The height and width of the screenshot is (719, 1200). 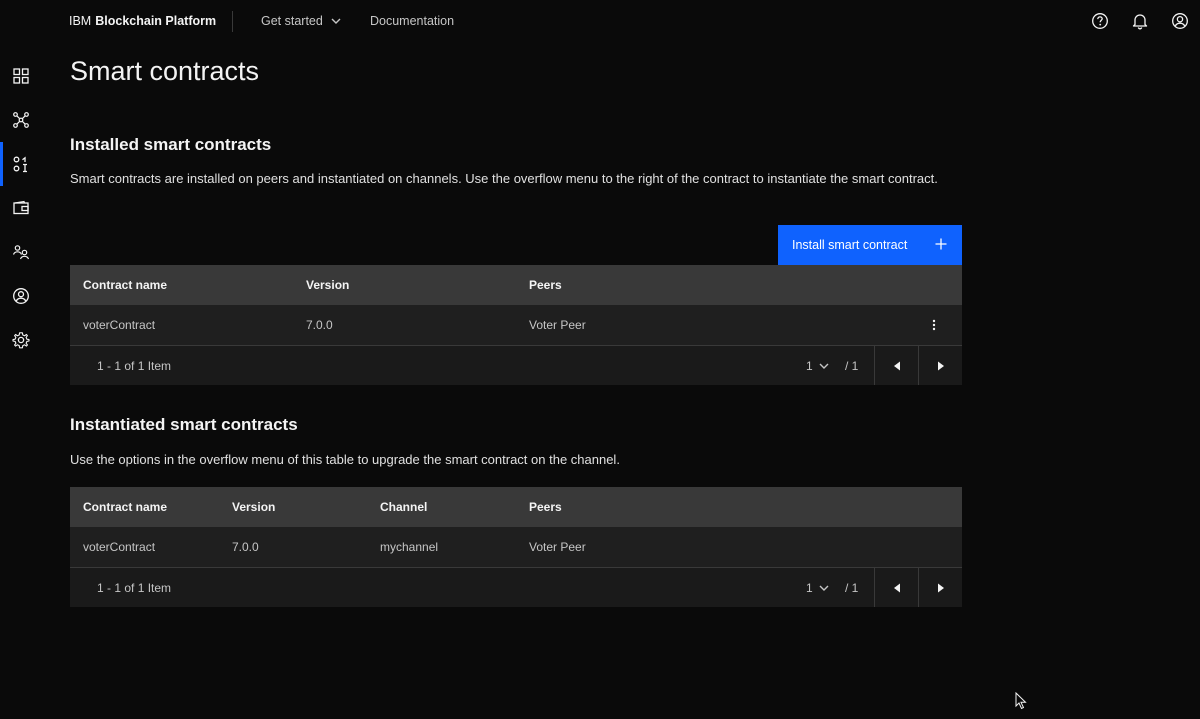 I want to click on table-header: Contract name Version Channel Peers, so click(x=516, y=507).